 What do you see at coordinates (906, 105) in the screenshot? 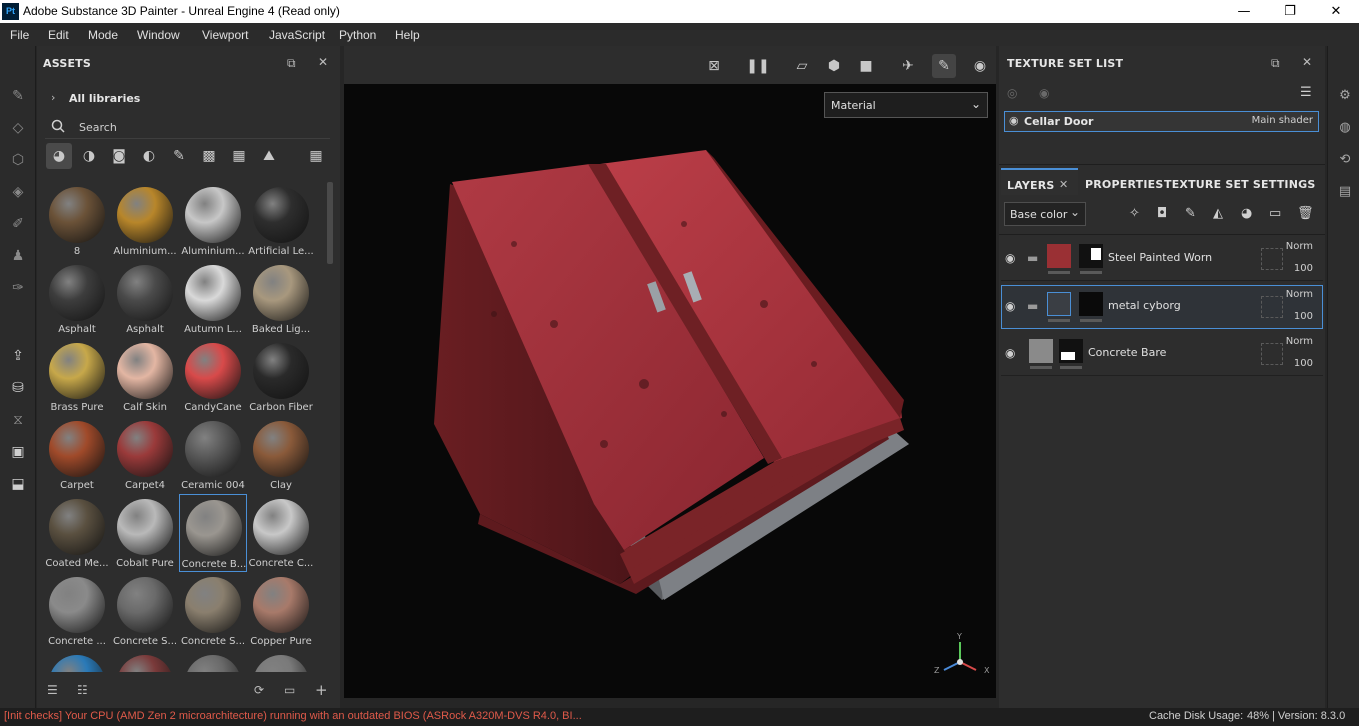
I see `viewport-channel-select: Material ⌄` at bounding box center [906, 105].